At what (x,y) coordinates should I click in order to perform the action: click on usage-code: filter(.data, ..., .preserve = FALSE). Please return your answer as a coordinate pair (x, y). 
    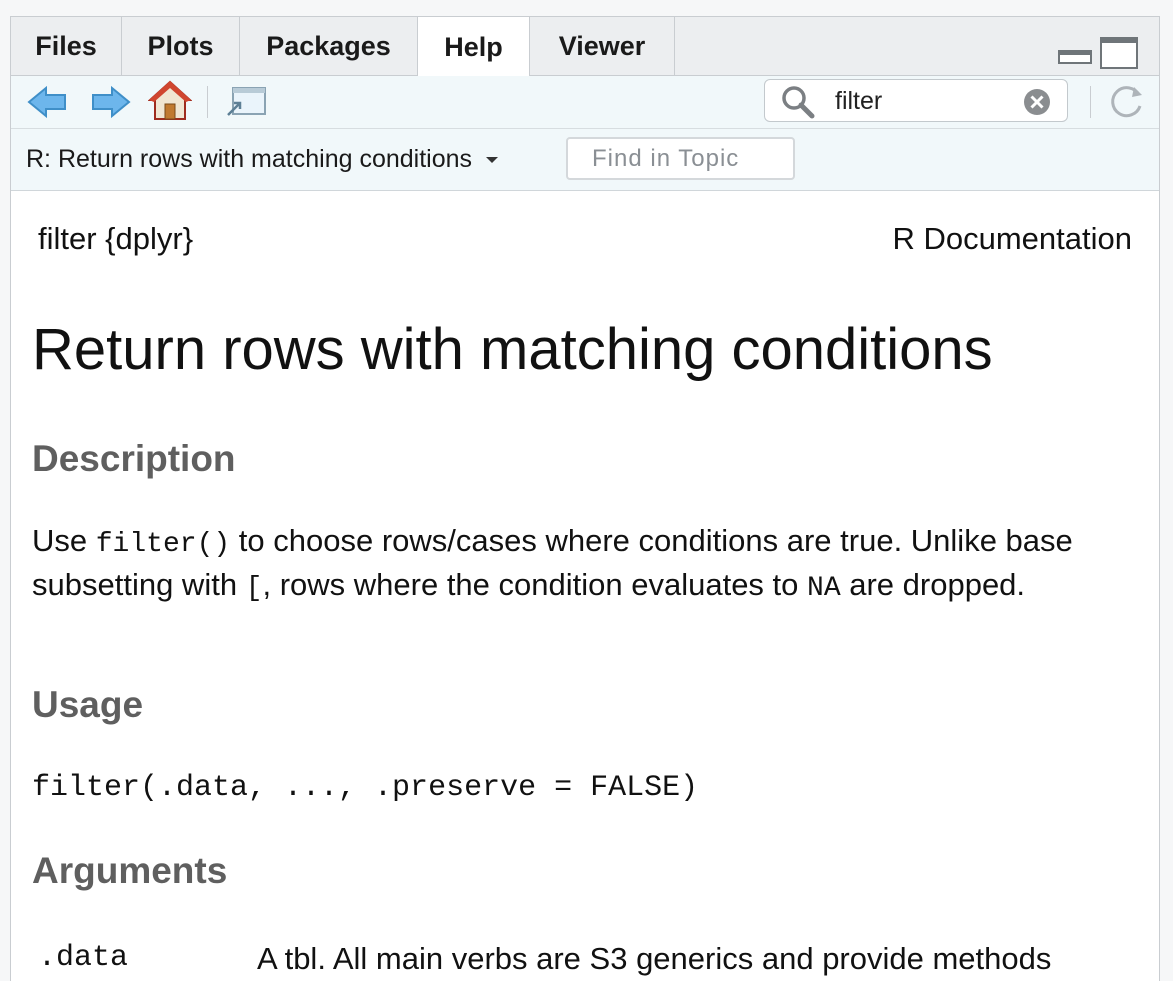
    Looking at the image, I should click on (365, 788).